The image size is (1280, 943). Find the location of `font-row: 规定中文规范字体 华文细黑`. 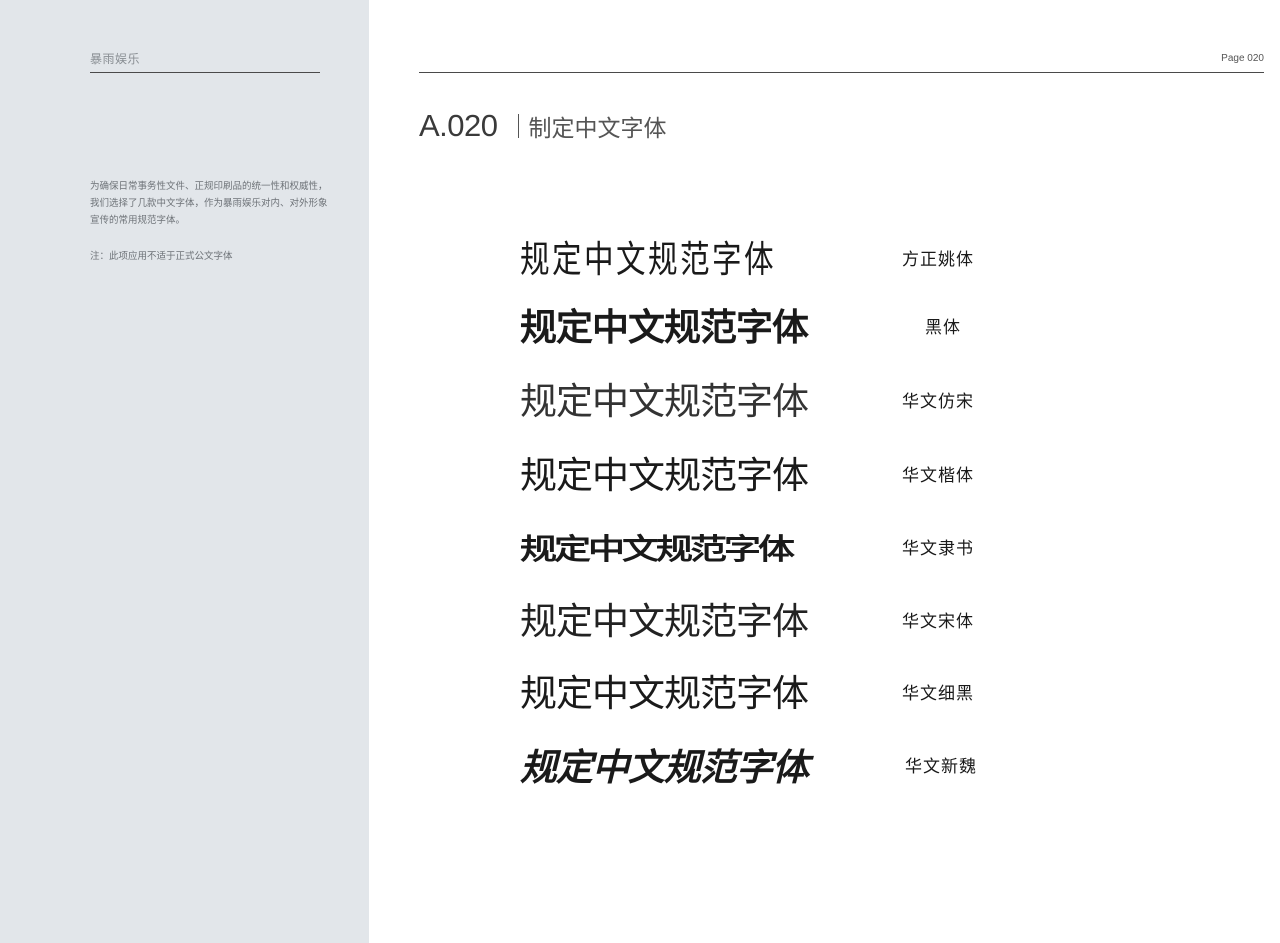

font-row: 规定中文规范字体 华文细黑 is located at coordinates (770, 694).